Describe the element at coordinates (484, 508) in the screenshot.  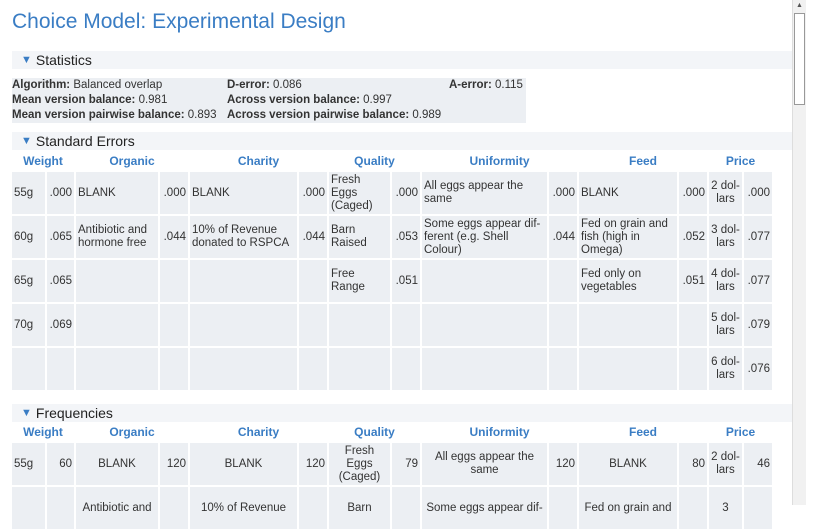
I see `level-cell: Some eggs appear dif-` at that location.